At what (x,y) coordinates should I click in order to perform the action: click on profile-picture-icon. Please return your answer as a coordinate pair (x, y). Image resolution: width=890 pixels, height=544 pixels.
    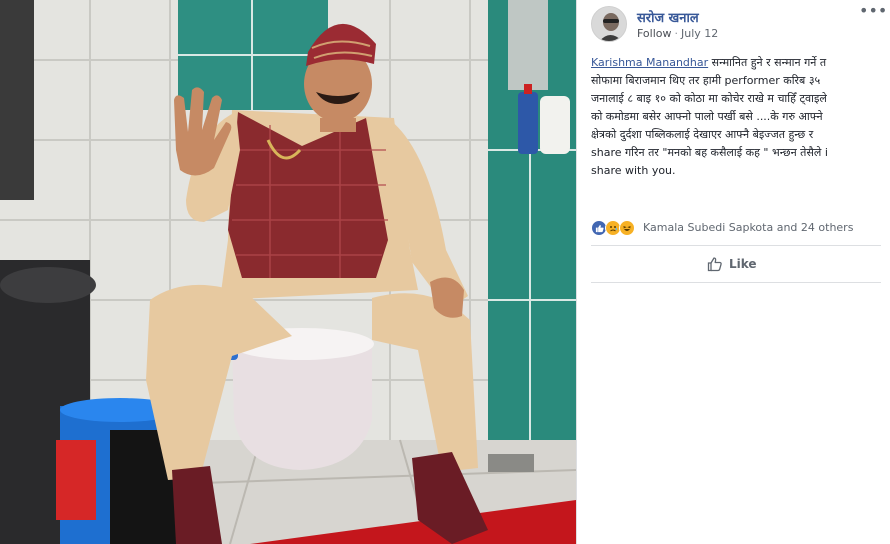
    Looking at the image, I should click on (609, 24).